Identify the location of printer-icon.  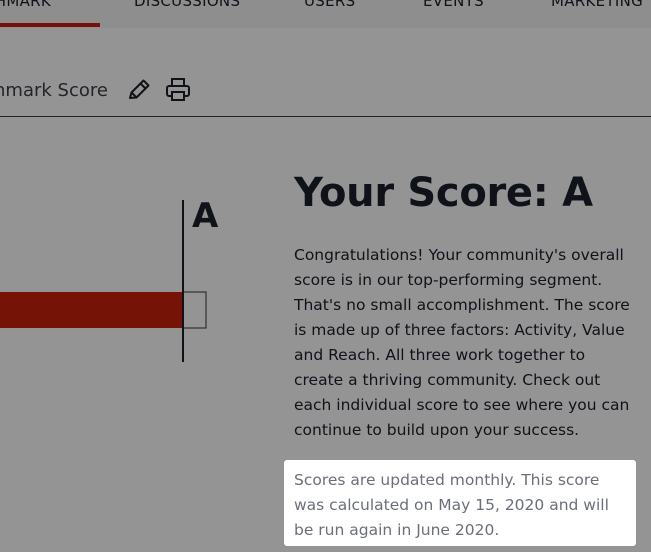
(178, 90).